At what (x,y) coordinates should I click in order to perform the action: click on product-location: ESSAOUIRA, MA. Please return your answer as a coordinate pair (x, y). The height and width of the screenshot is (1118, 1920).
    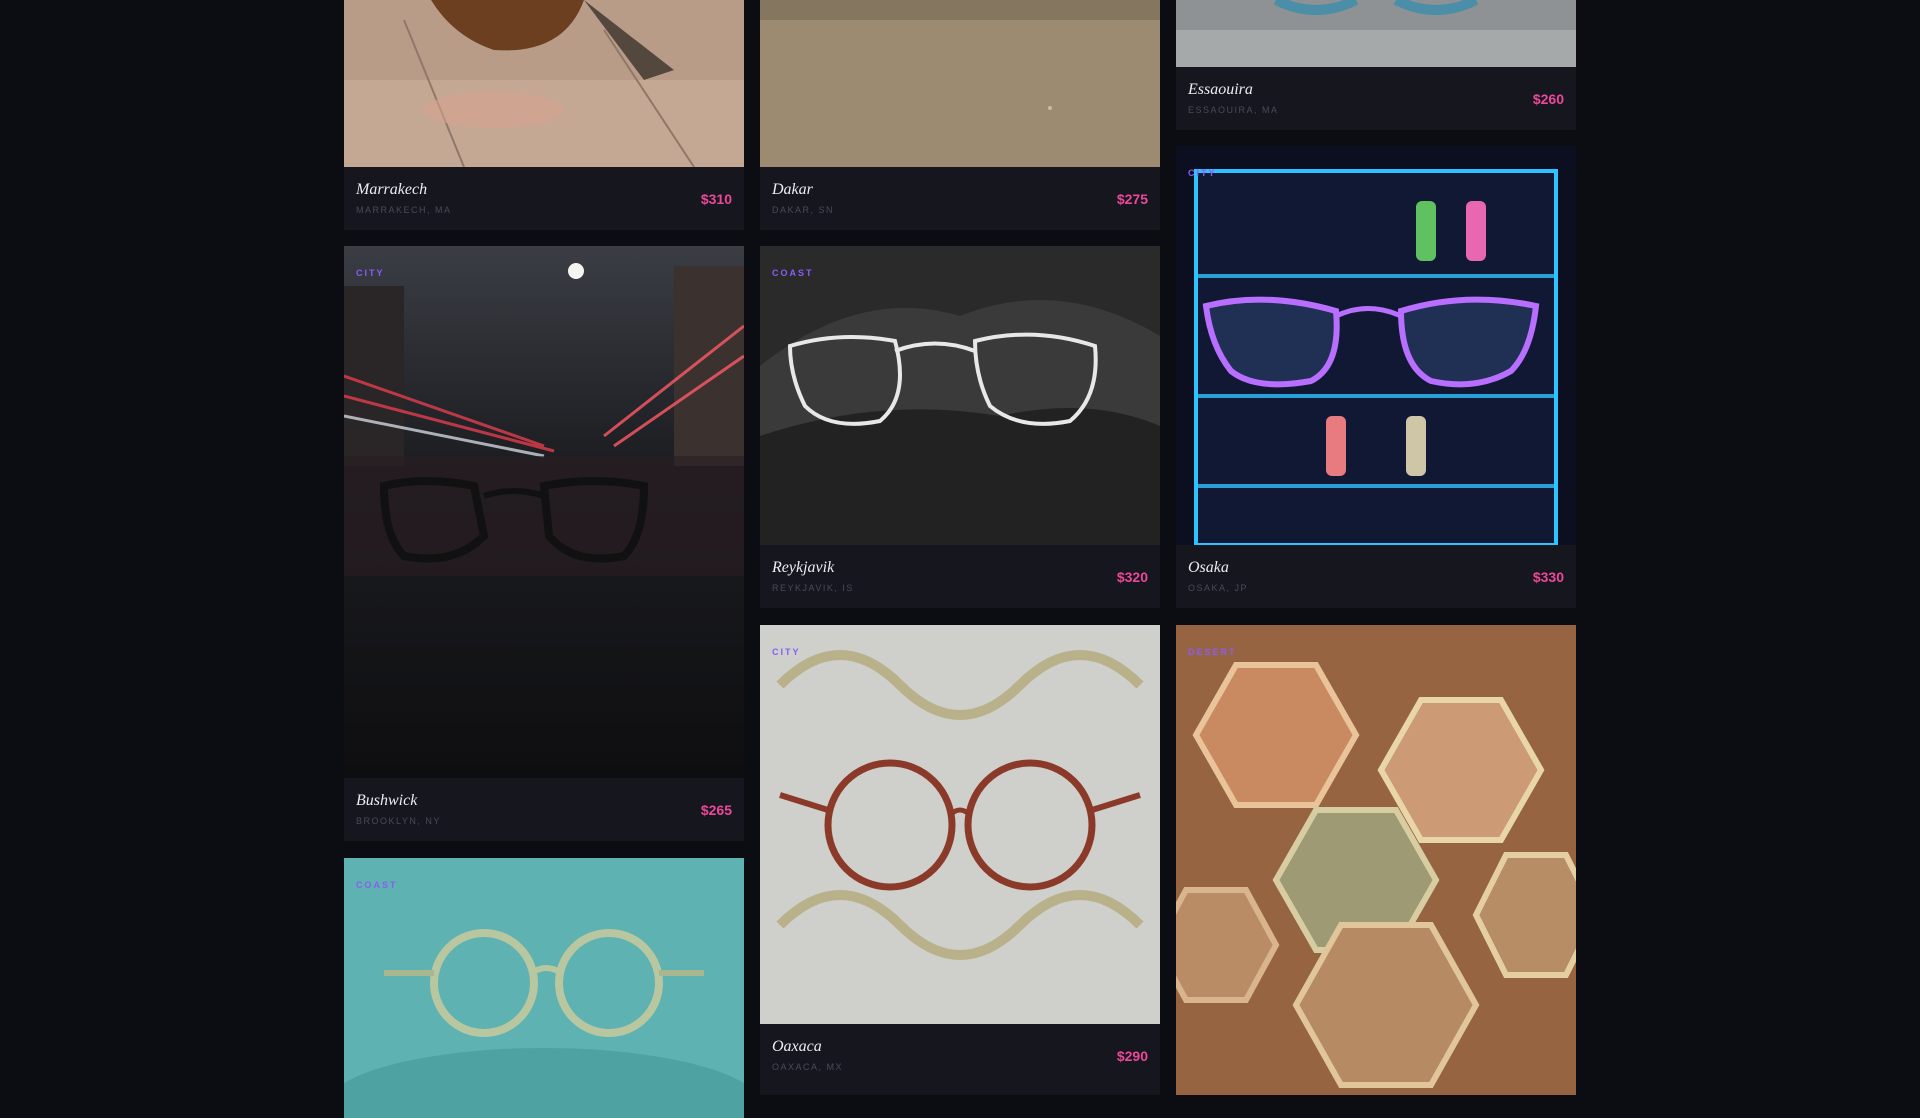
    Looking at the image, I should click on (1233, 110).